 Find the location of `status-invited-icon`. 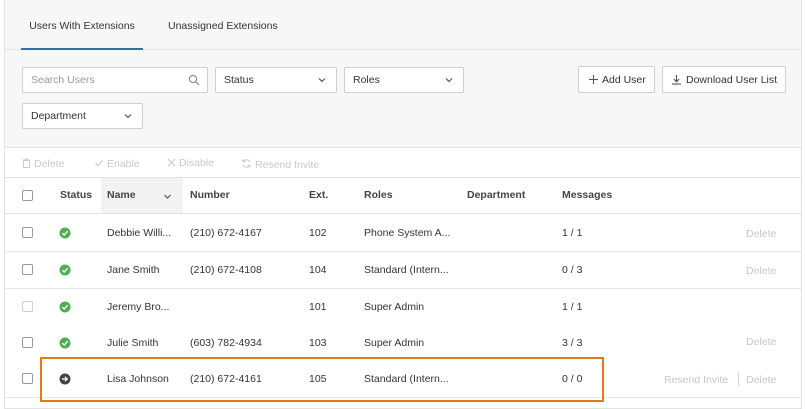

status-invited-icon is located at coordinates (65, 379).